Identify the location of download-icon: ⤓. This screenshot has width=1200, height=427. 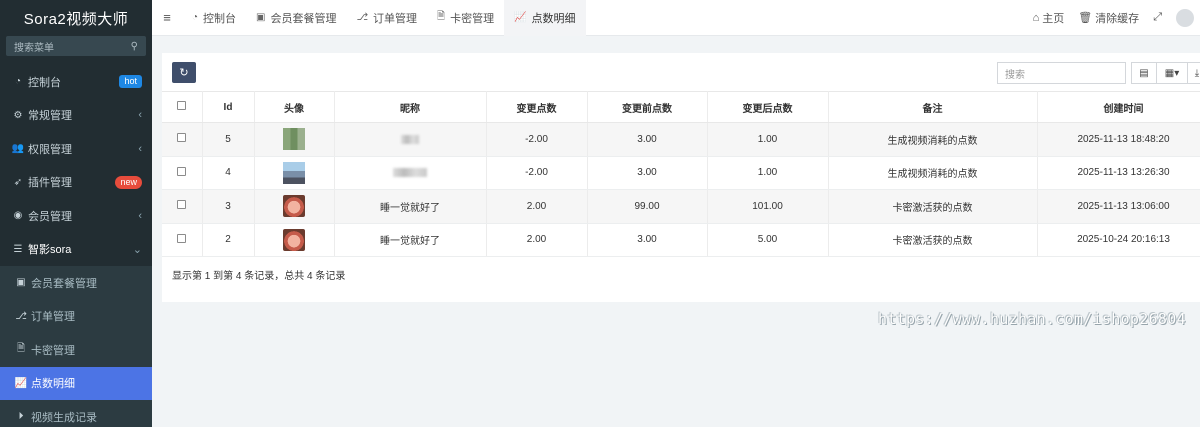
(1197, 73).